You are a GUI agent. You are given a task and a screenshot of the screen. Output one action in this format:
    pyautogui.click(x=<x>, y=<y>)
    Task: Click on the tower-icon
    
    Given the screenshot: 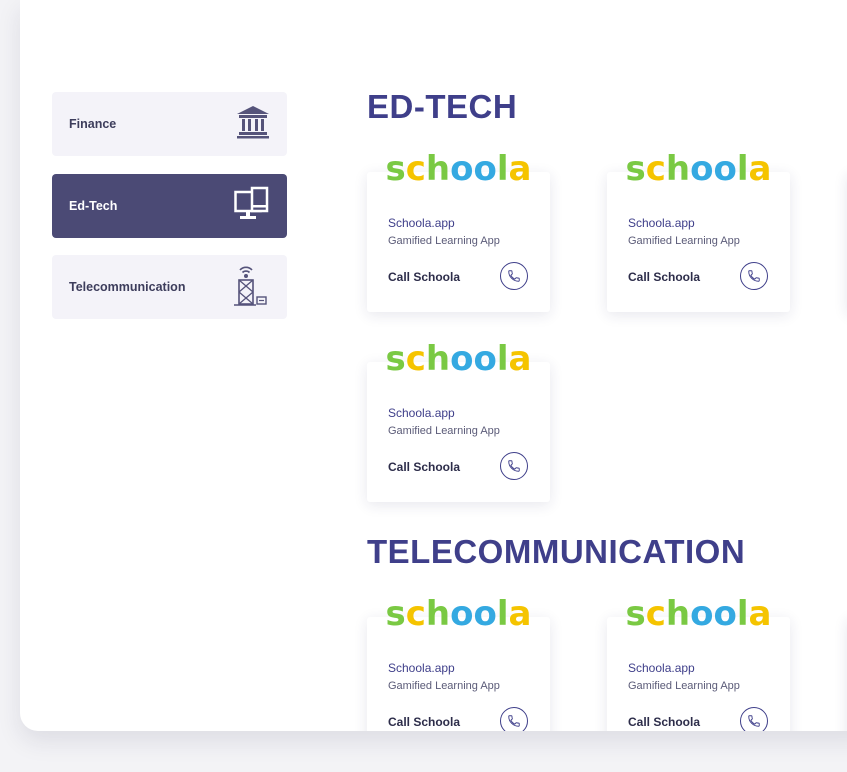 What is the action you would take?
    pyautogui.click(x=251, y=287)
    